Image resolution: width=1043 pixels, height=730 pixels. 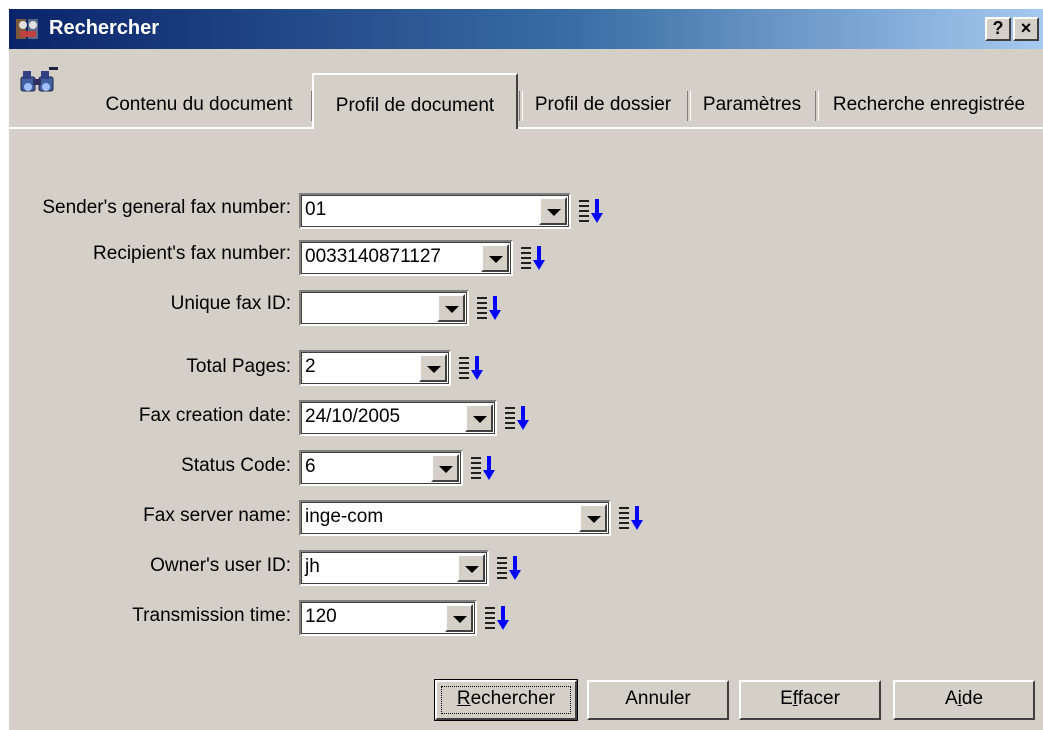 I want to click on search-app-icon, so click(x=27, y=29).